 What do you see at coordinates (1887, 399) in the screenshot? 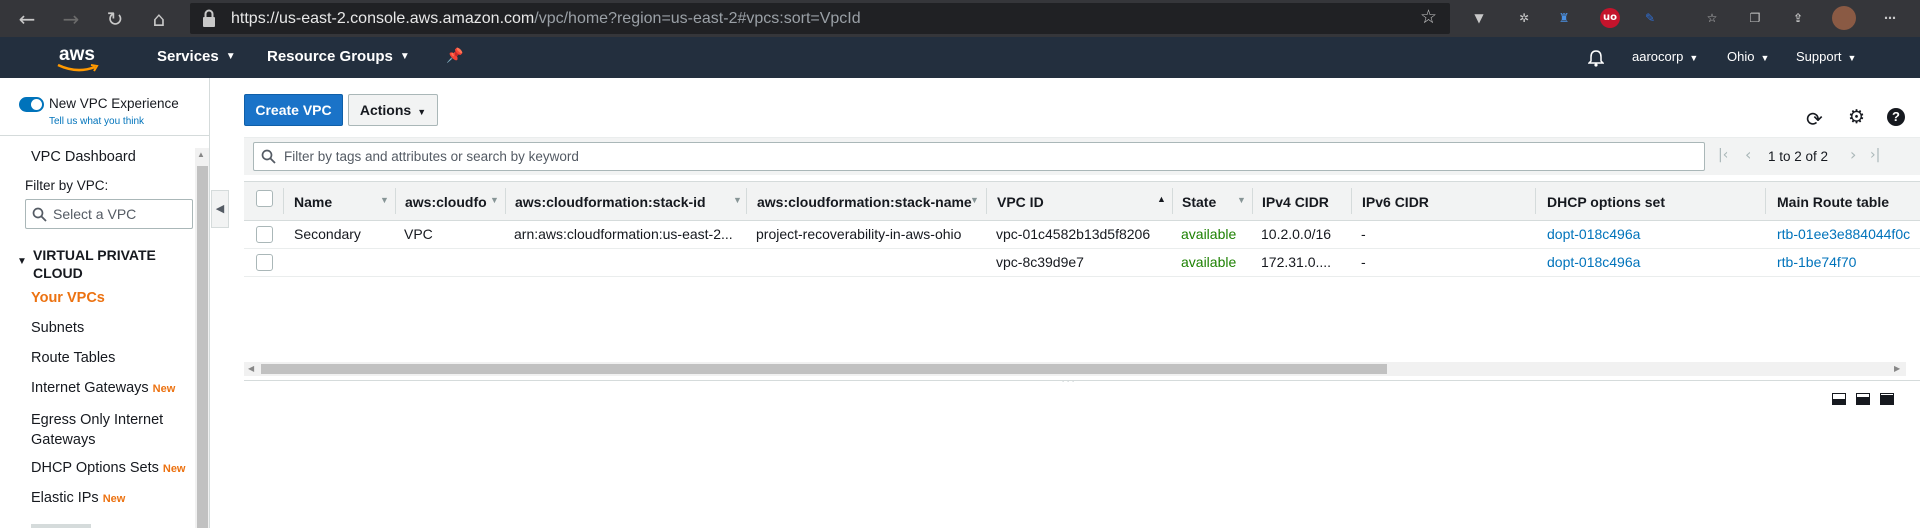
I see `layout-full-icon` at bounding box center [1887, 399].